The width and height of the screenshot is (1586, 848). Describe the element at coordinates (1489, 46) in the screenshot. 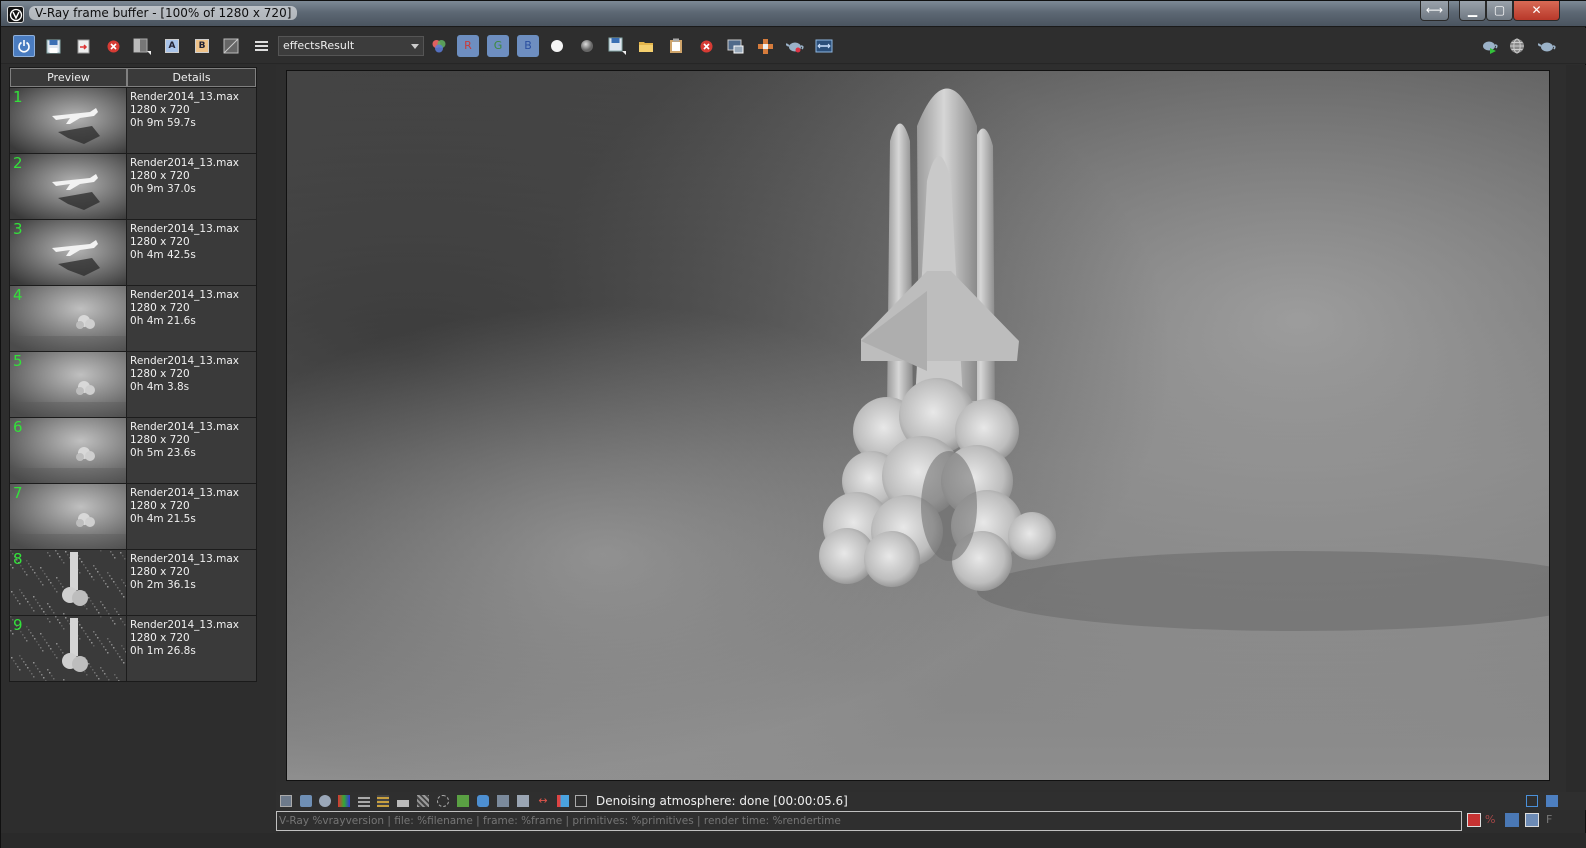

I see `render-button` at that location.